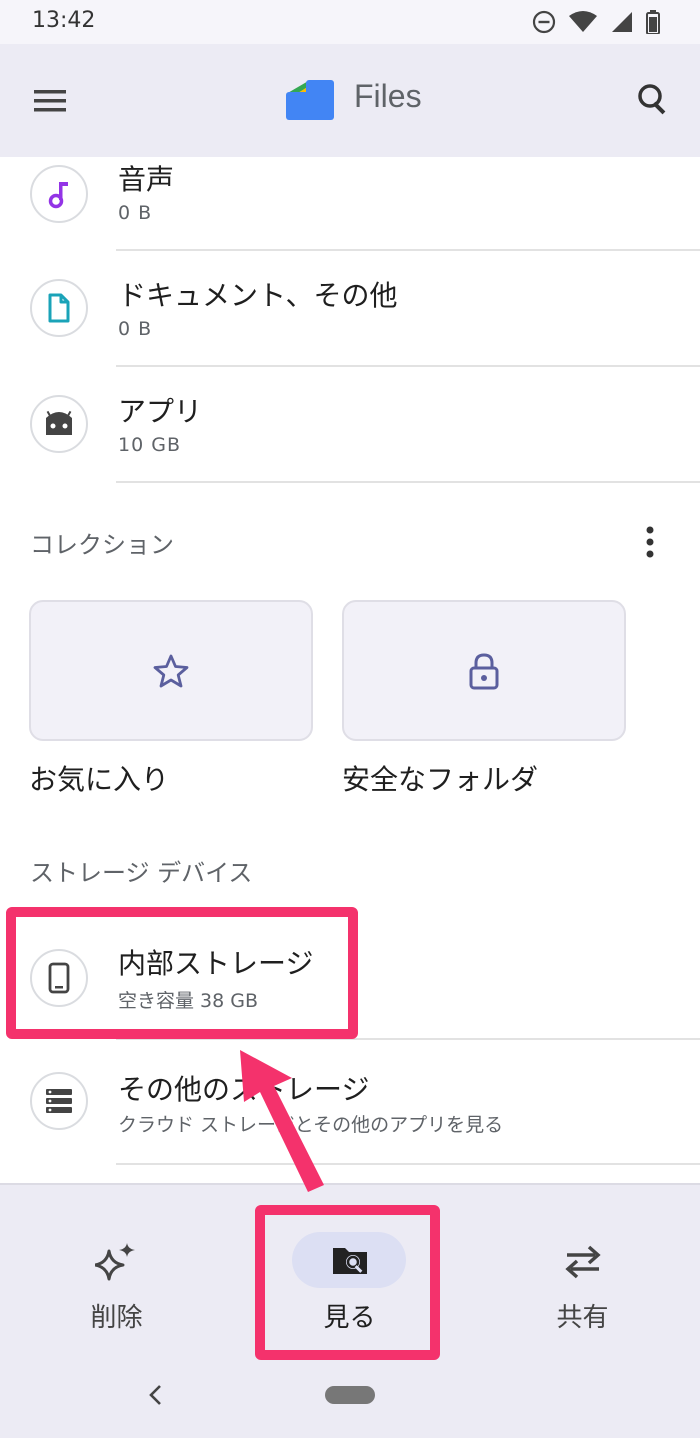  I want to click on search-icon, so click(654, 100).